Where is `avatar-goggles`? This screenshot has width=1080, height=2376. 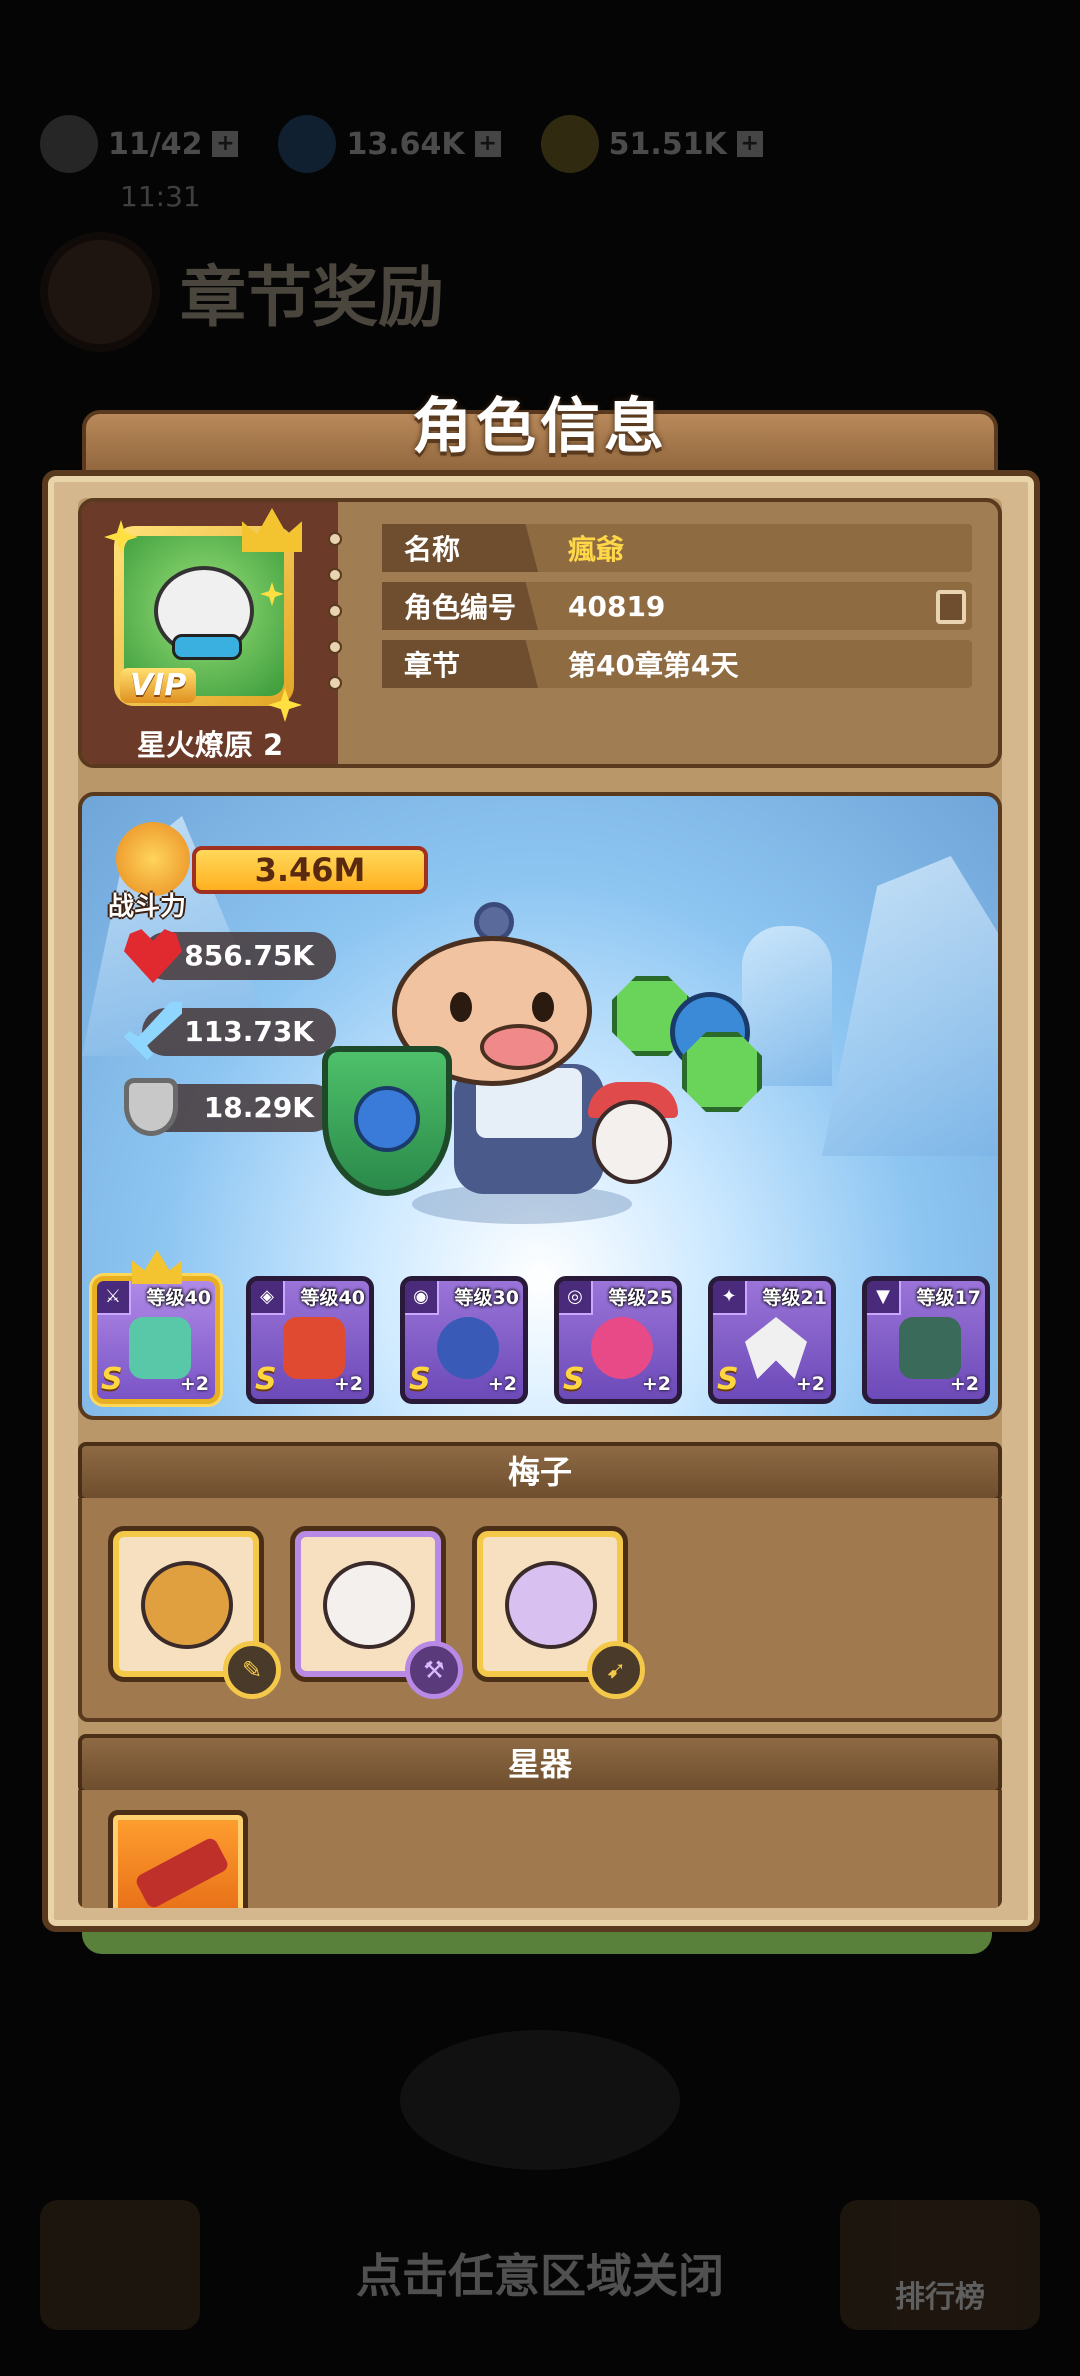 avatar-goggles is located at coordinates (207, 647).